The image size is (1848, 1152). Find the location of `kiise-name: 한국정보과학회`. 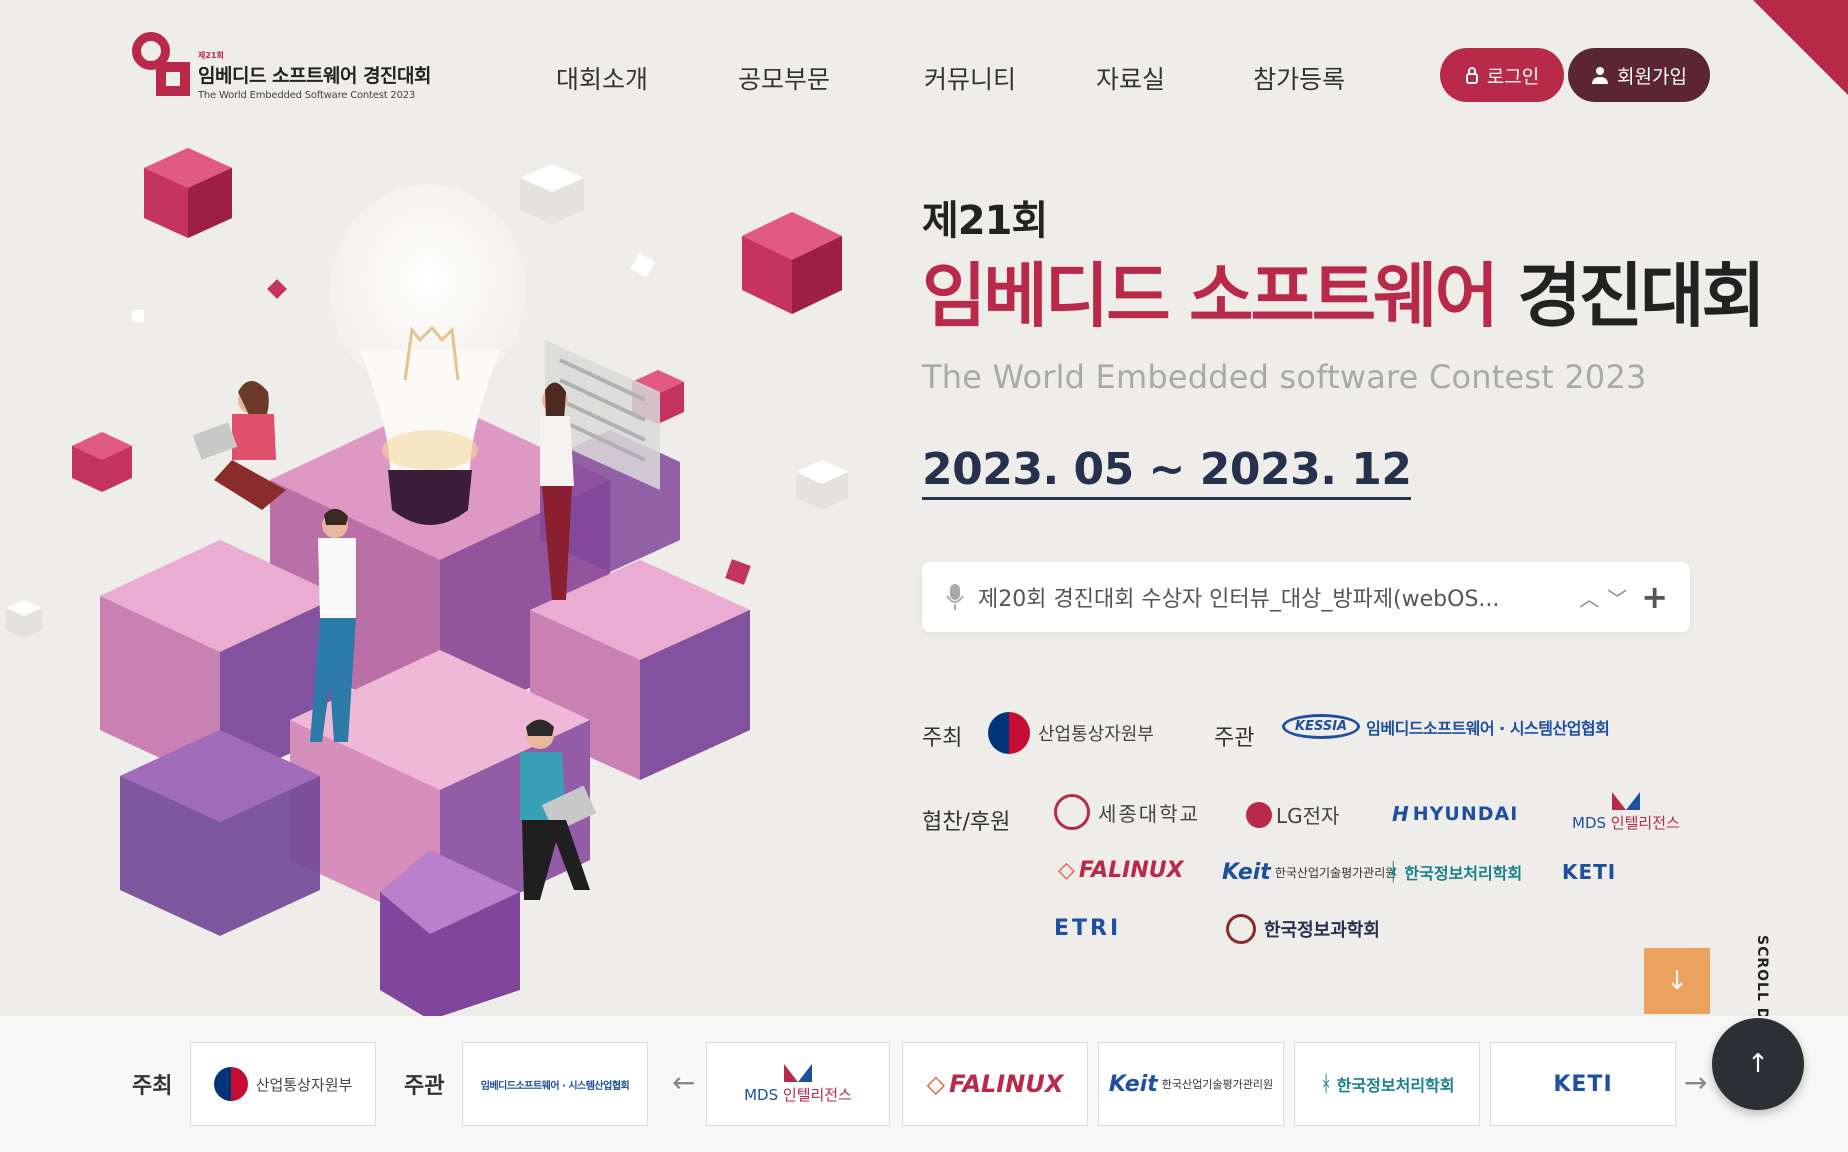

kiise-name: 한국정보과학회 is located at coordinates (1322, 930).